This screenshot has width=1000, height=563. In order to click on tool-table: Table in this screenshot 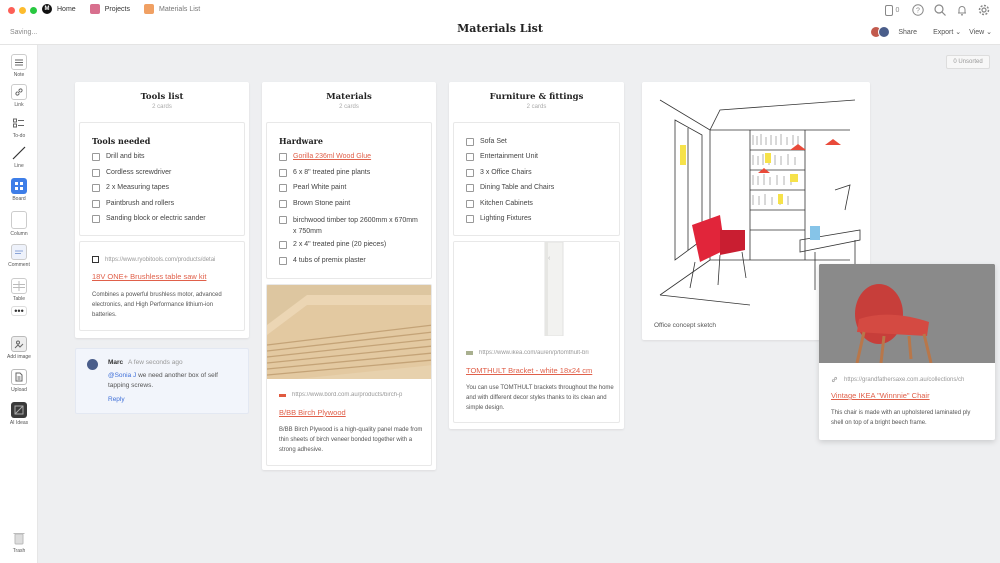, I will do `click(19, 290)`.